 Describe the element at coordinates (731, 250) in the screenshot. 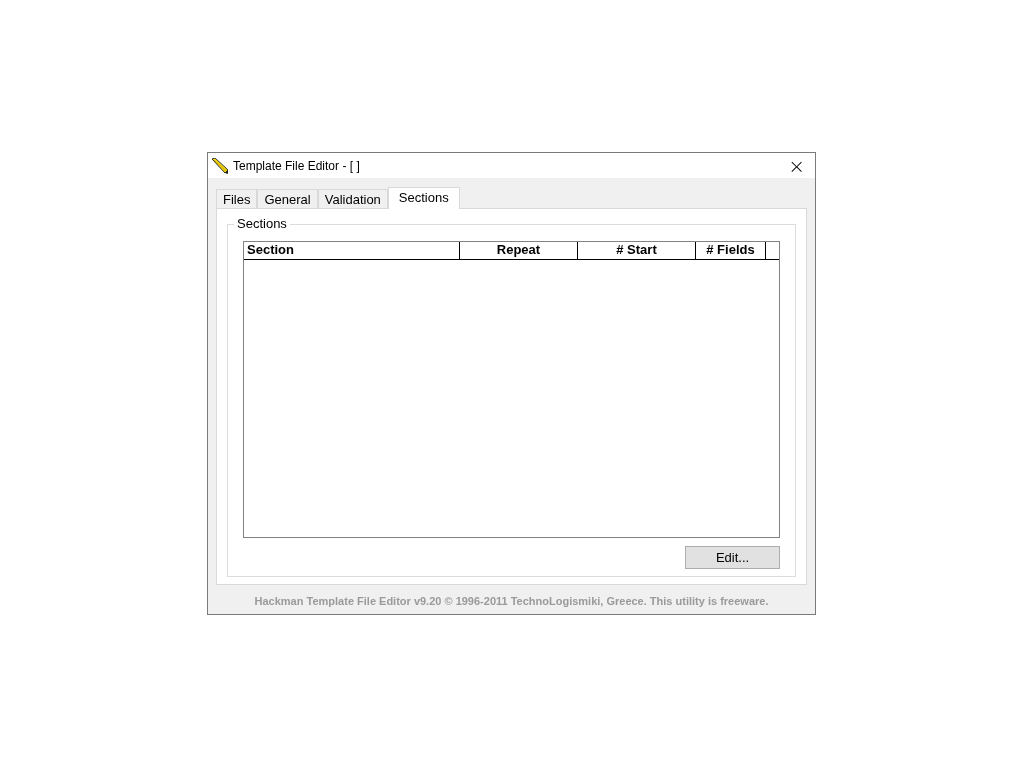

I see `column-header: # Fields` at that location.